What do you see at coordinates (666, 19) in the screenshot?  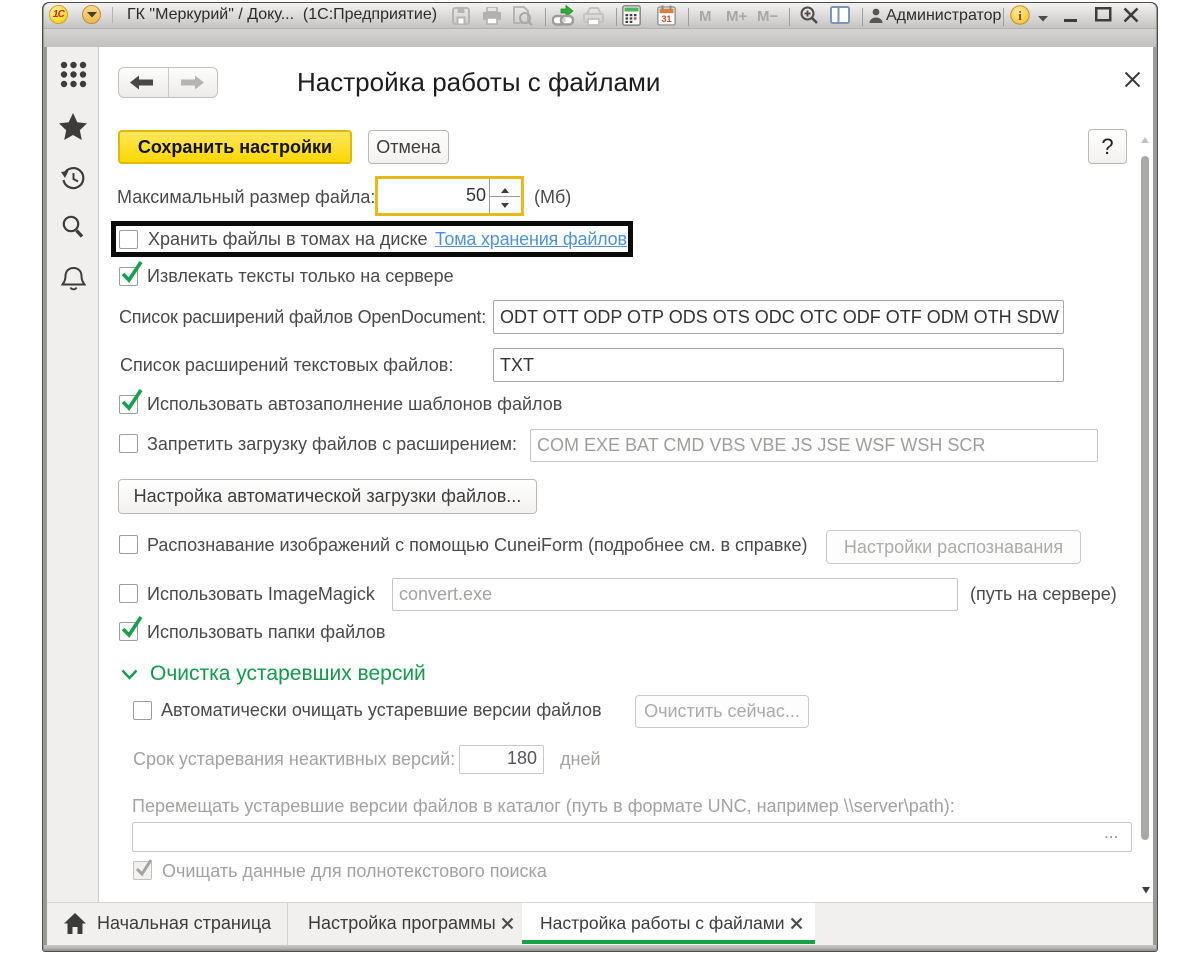 I see `svg-text: 31` at bounding box center [666, 19].